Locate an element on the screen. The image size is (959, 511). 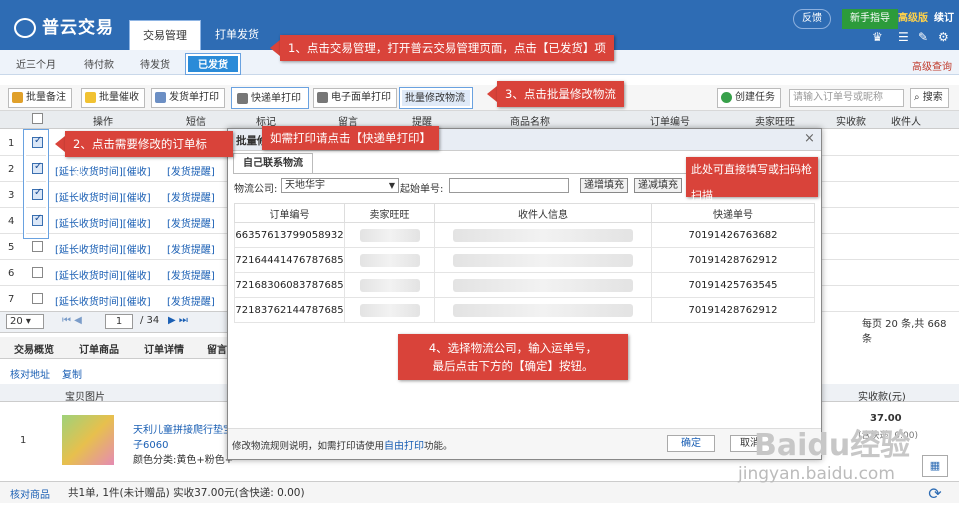
tab-last-3-months: 近三个月 is located at coordinates (36, 63).